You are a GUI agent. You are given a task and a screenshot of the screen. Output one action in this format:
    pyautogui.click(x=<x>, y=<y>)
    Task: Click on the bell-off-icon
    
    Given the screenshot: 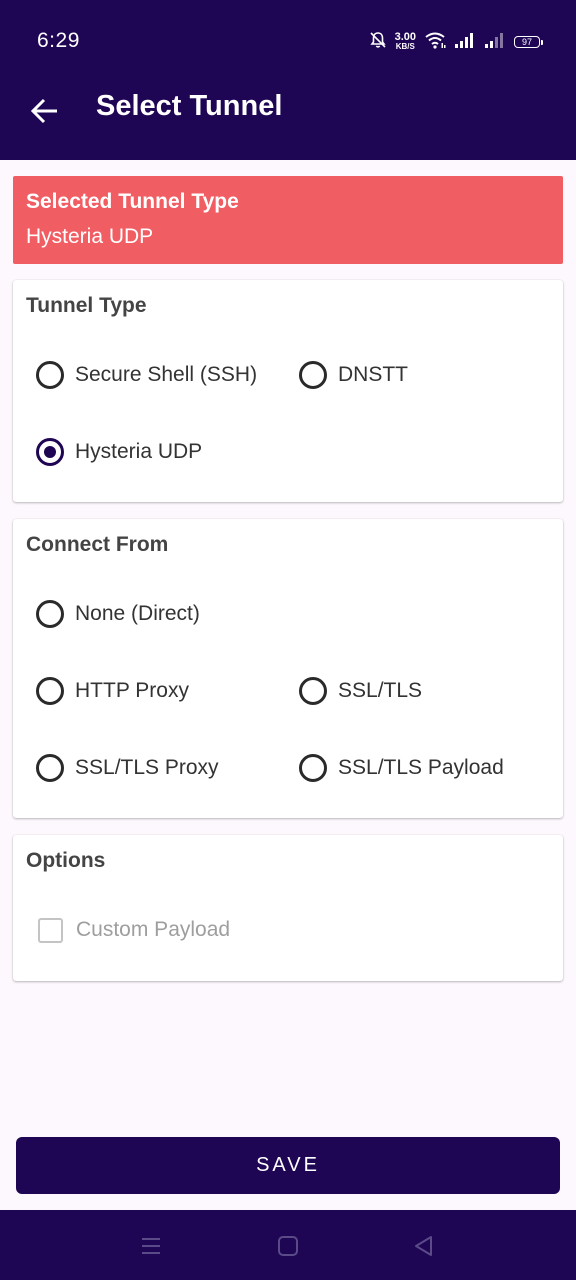 What is the action you would take?
    pyautogui.click(x=378, y=42)
    